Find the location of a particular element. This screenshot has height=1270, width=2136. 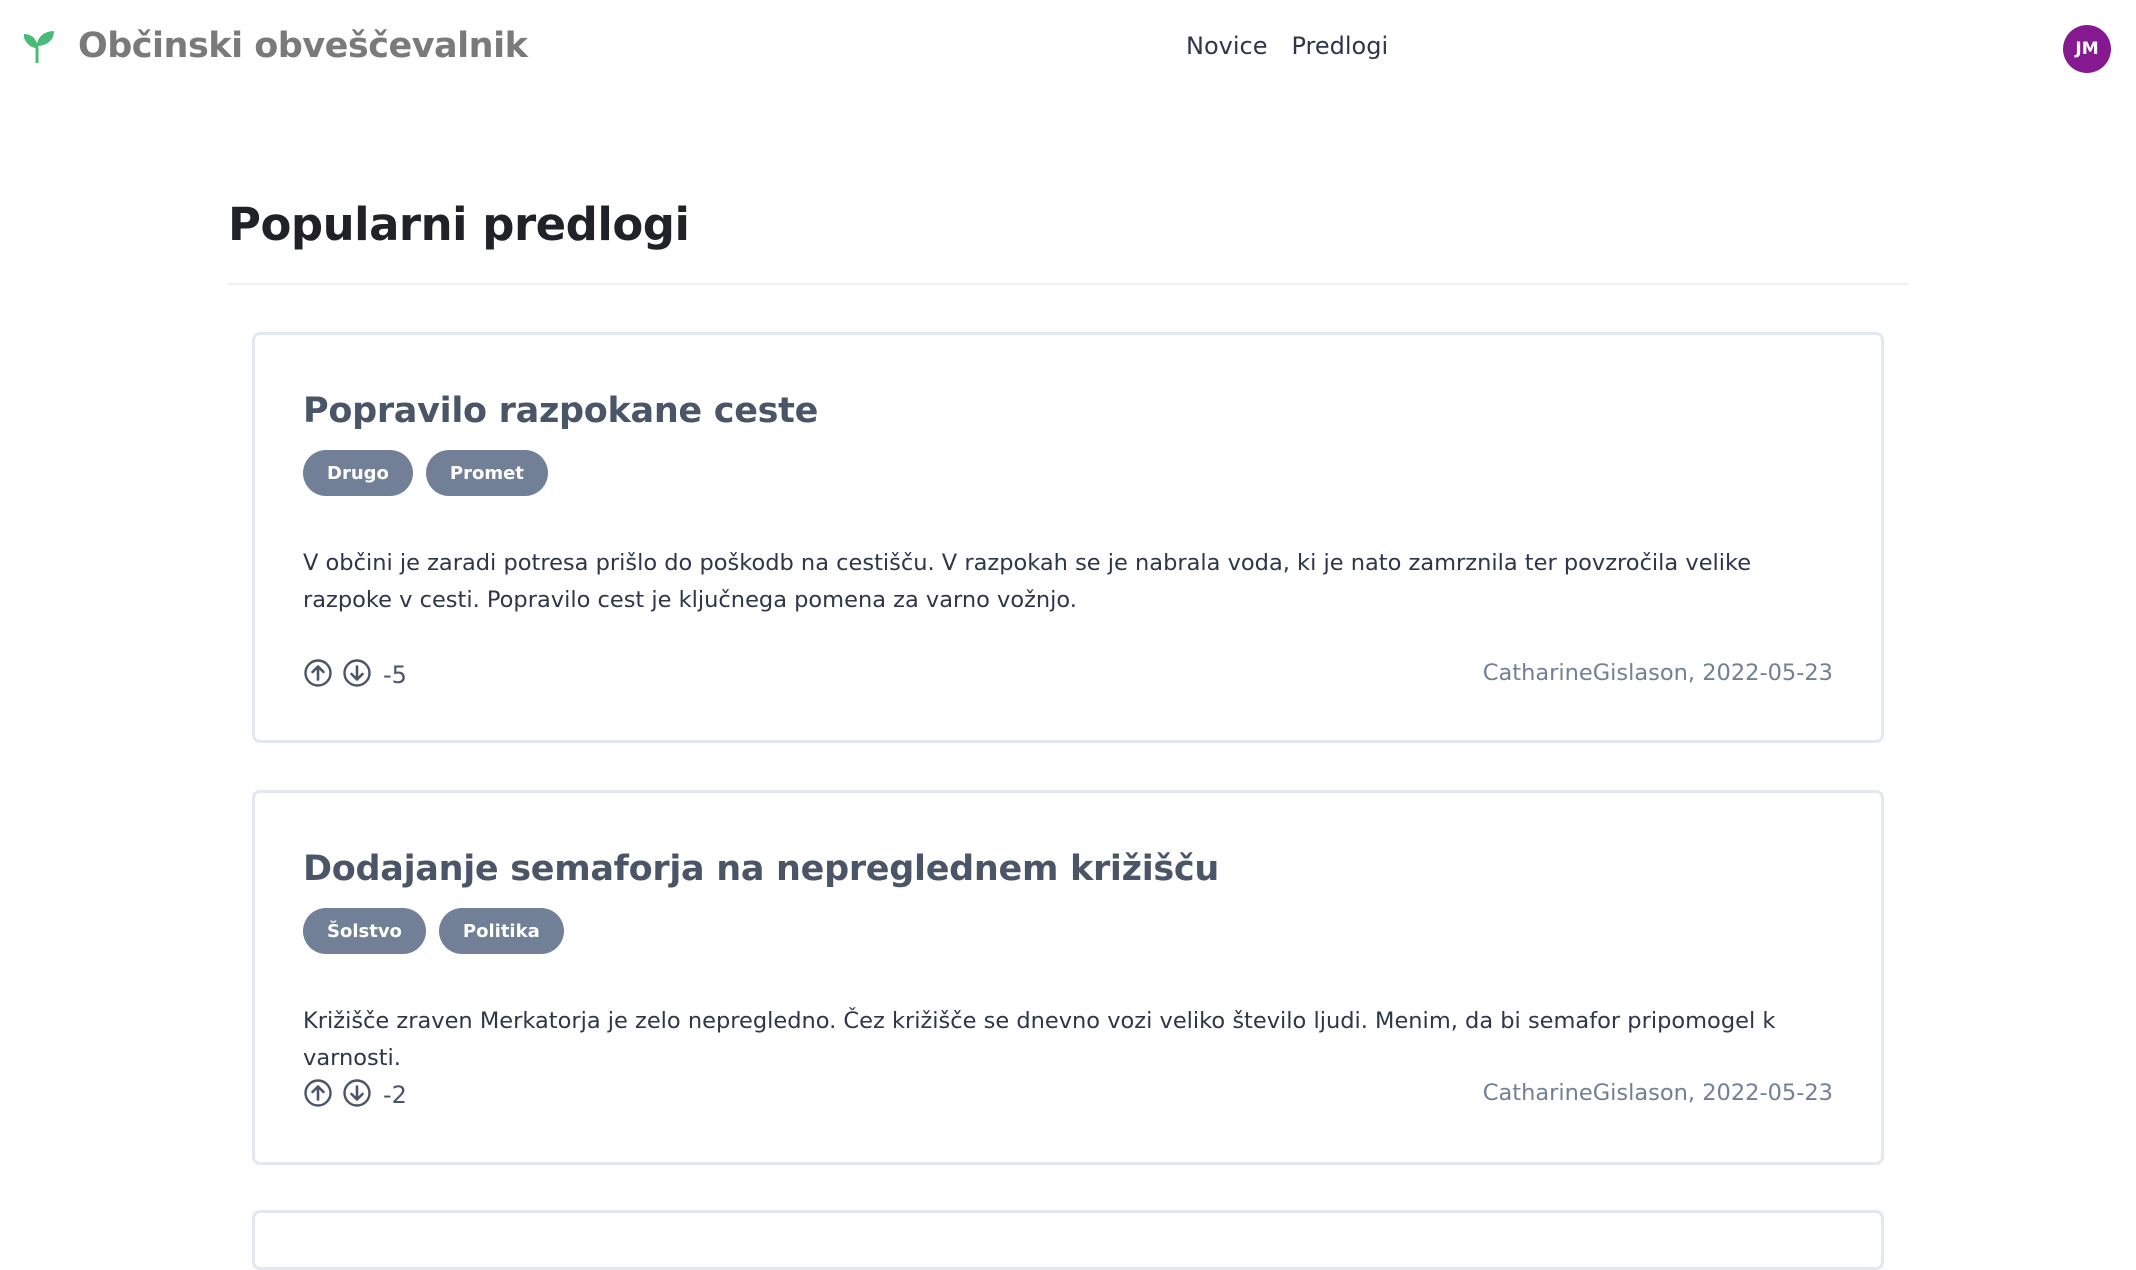

tag-badge: Drugo is located at coordinates (358, 473).